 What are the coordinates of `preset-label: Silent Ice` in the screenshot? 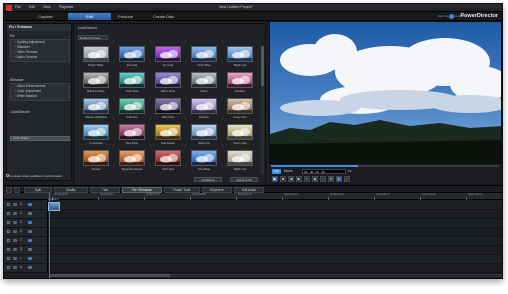 It's located at (204, 143).